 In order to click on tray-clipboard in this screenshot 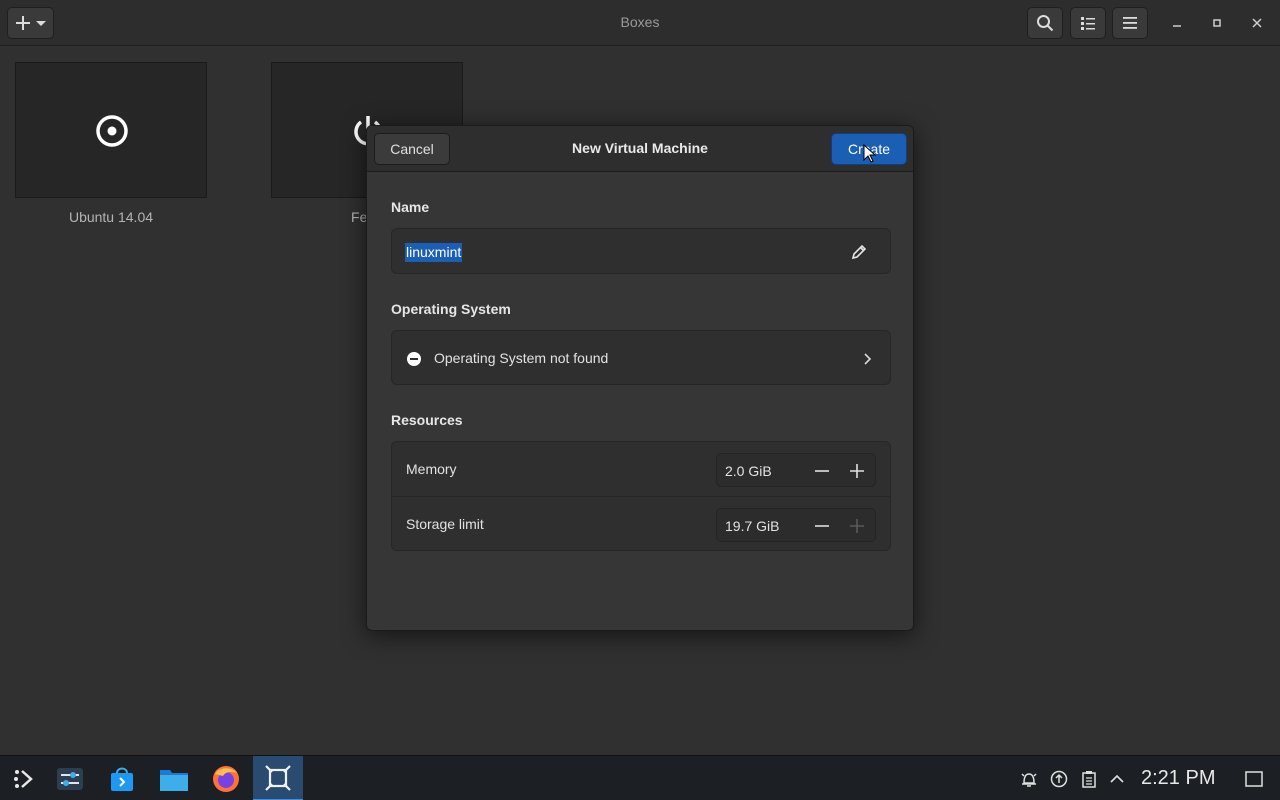, I will do `click(1089, 779)`.